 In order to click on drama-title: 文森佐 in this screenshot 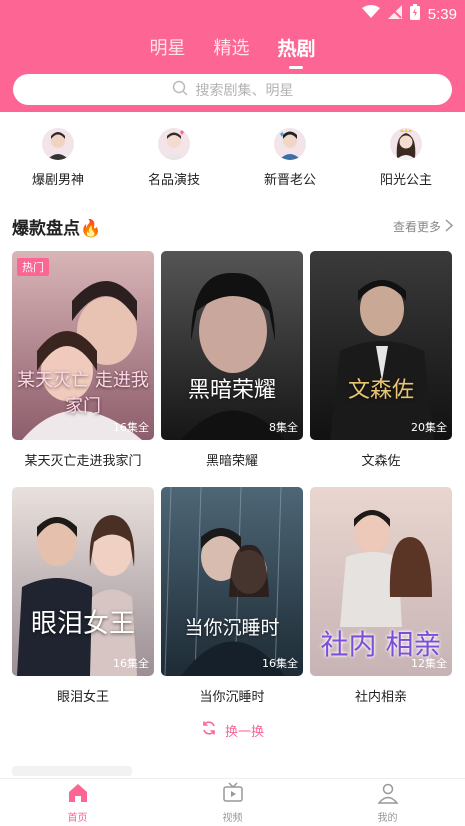, I will do `click(381, 461)`.